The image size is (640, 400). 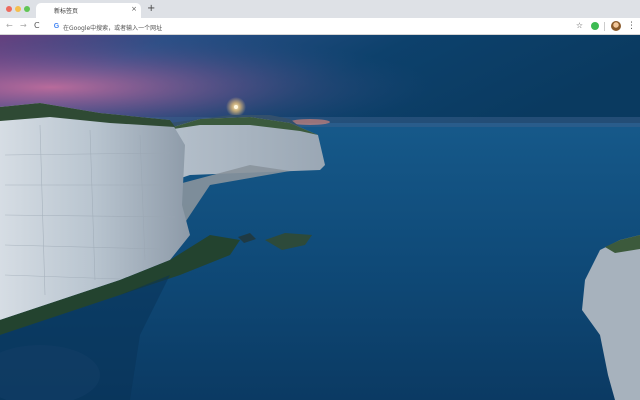 What do you see at coordinates (18, 9) in the screenshot?
I see `minimize-window-button` at bounding box center [18, 9].